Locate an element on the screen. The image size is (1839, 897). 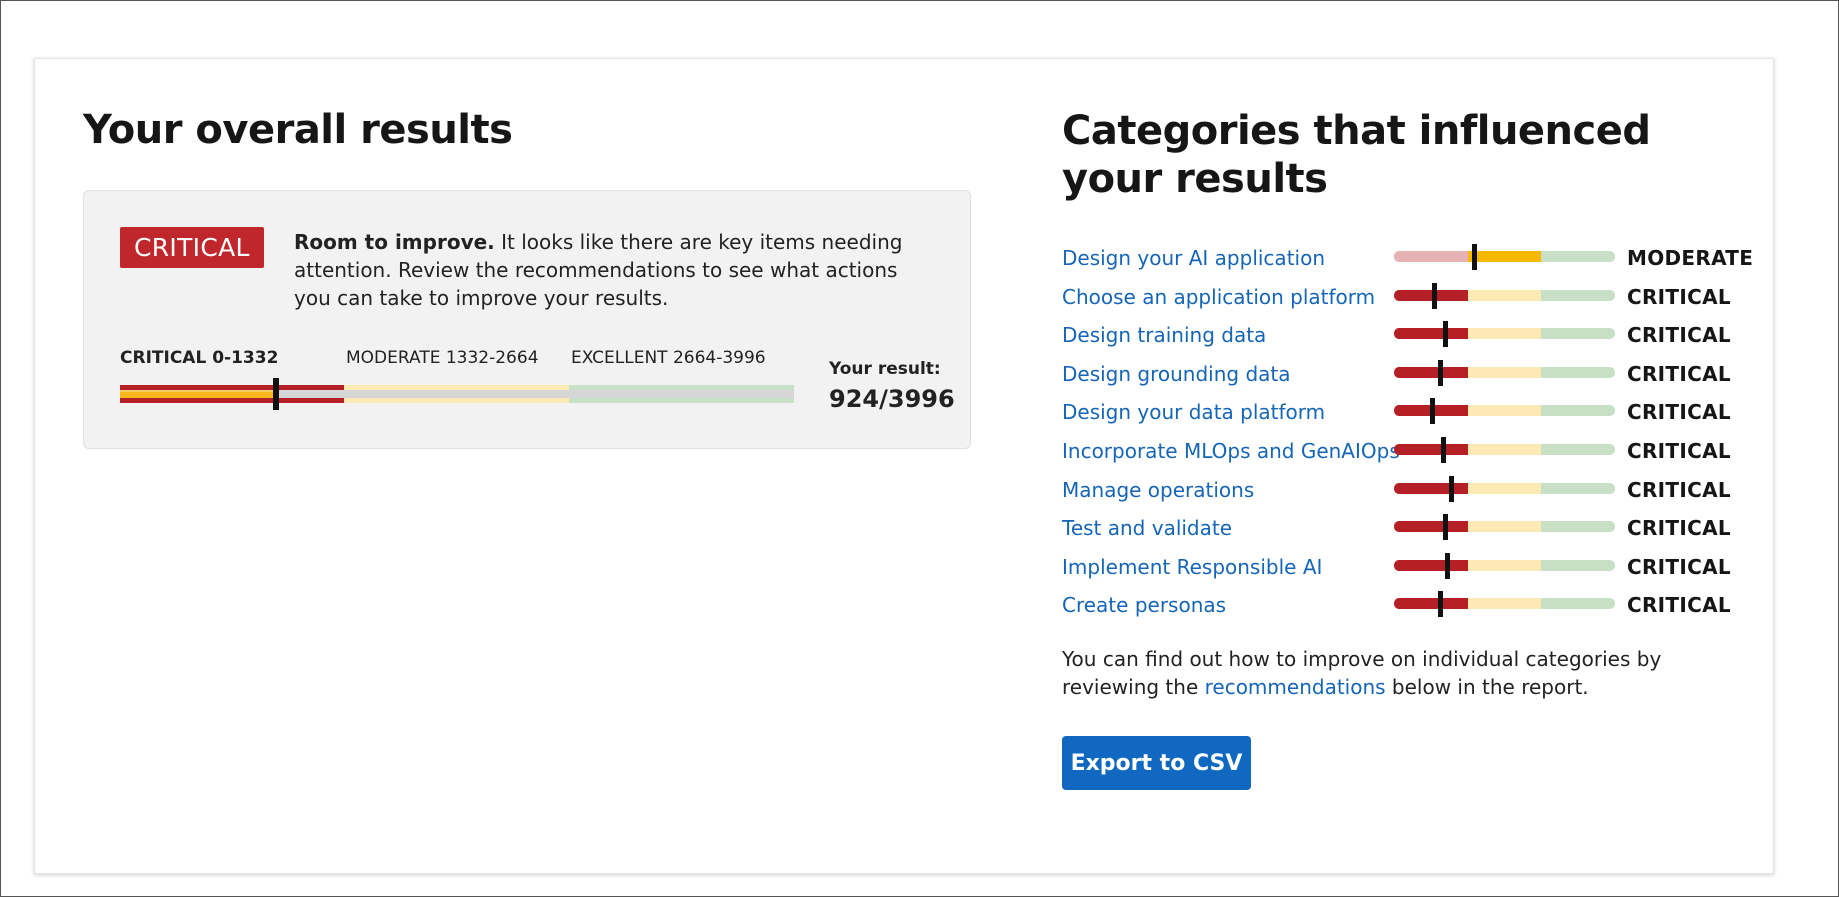
category-row: Choose an application platform CRITICAL is located at coordinates (1412, 297).